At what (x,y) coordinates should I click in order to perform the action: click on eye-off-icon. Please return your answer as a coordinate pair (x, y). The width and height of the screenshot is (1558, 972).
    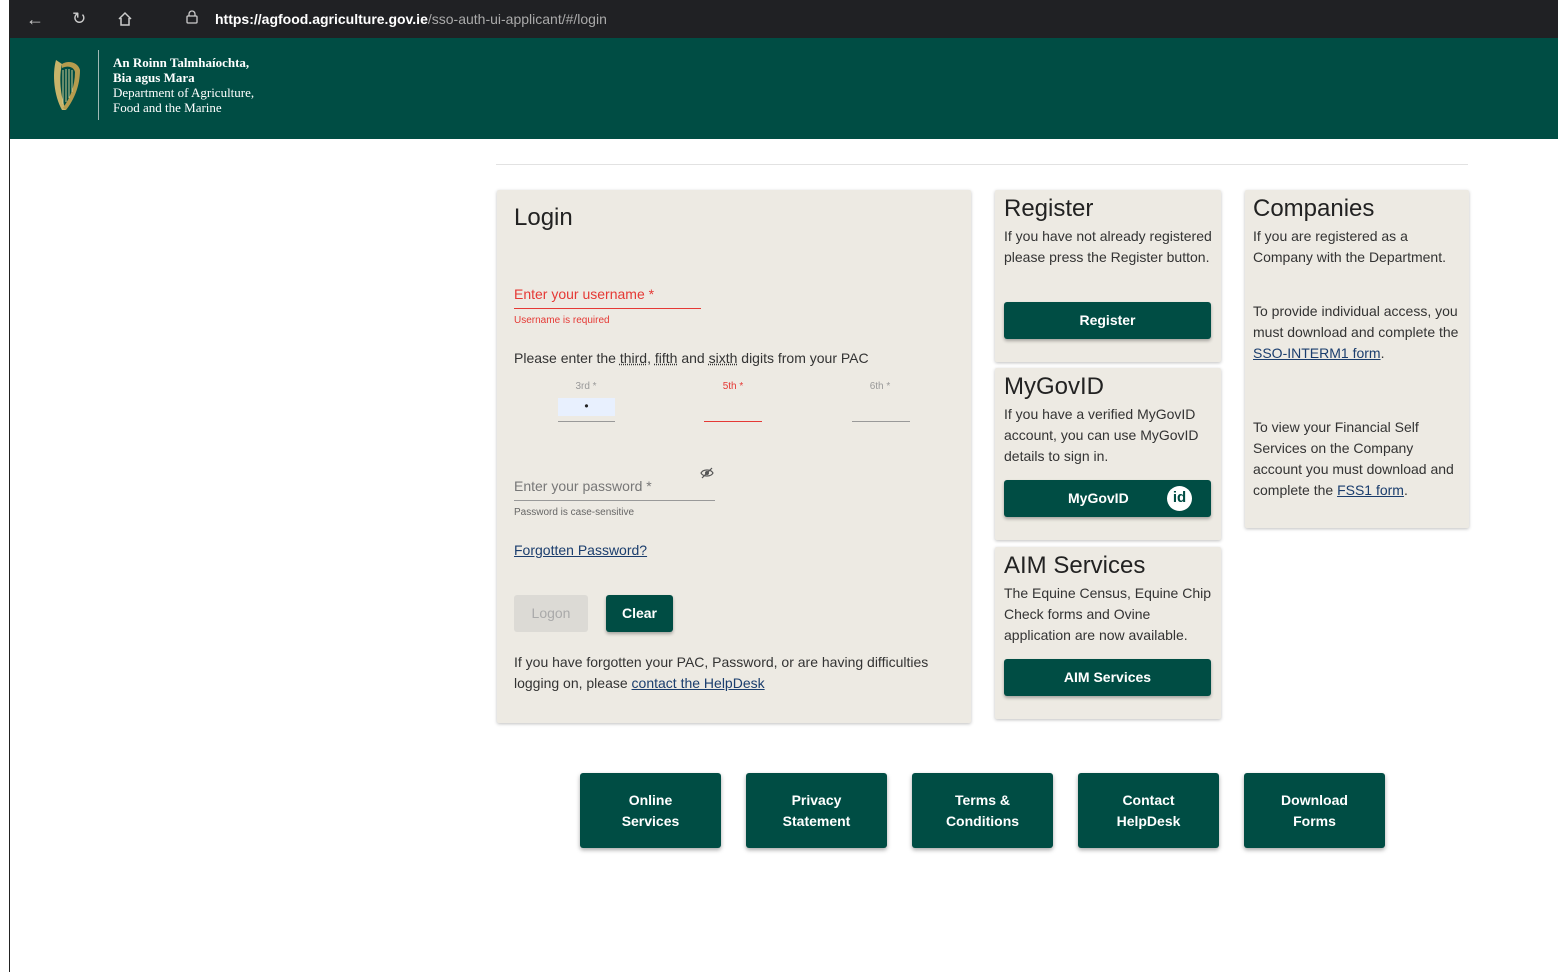
    Looking at the image, I should click on (707, 472).